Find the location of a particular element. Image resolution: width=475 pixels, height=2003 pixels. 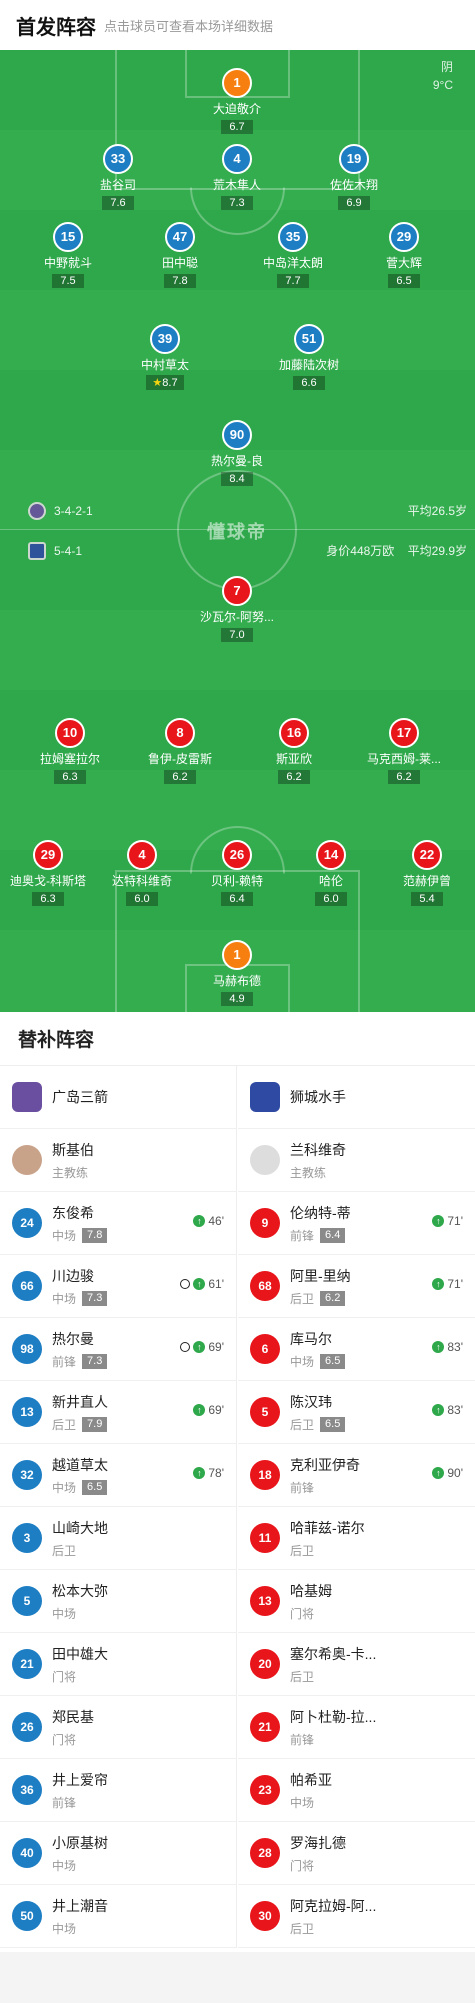

sub-player-row: 66 川边骏 中场 7.3 ↑ 61' is located at coordinates (118, 1286).